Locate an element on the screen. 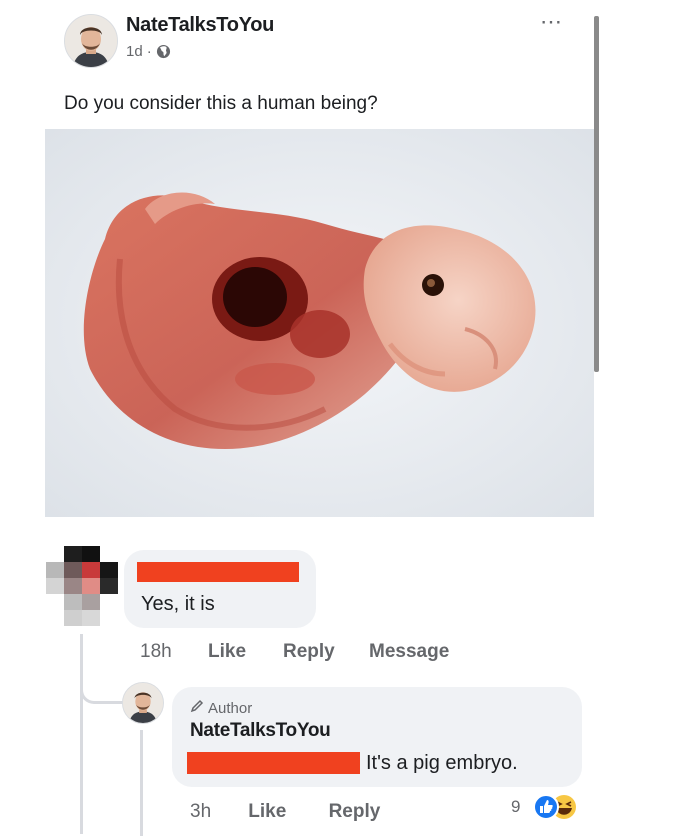 The image size is (700, 836). like-reaction-icon is located at coordinates (546, 807).